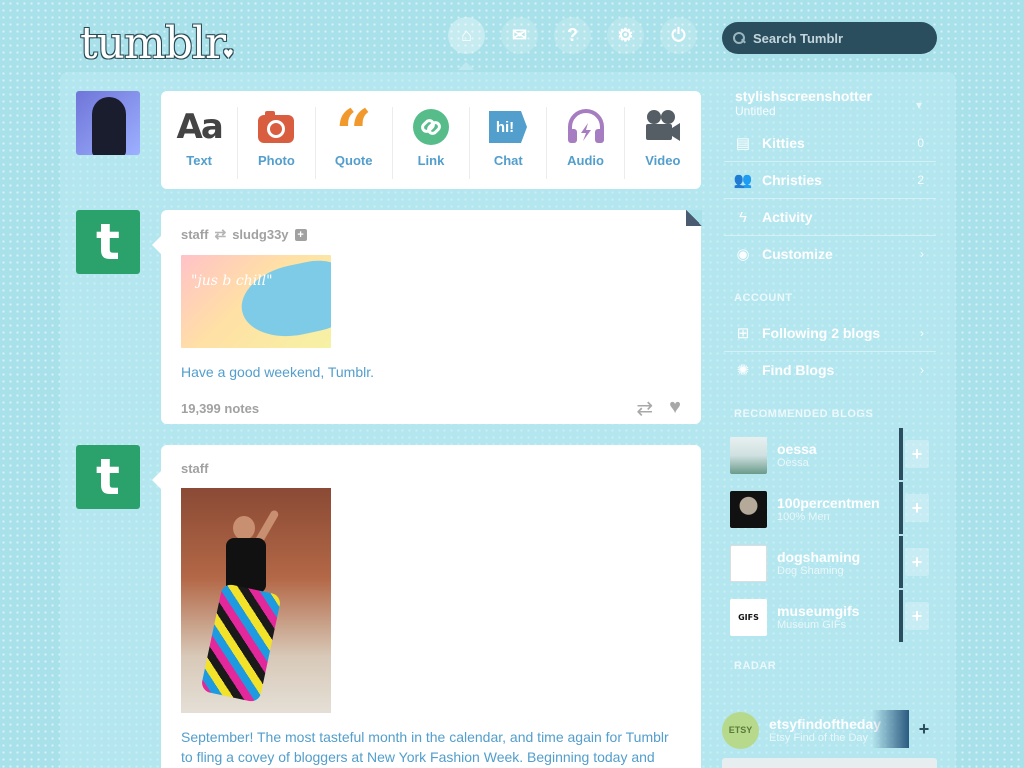  Describe the element at coordinates (519, 35) in the screenshot. I see `mail-icon: ✉` at that location.